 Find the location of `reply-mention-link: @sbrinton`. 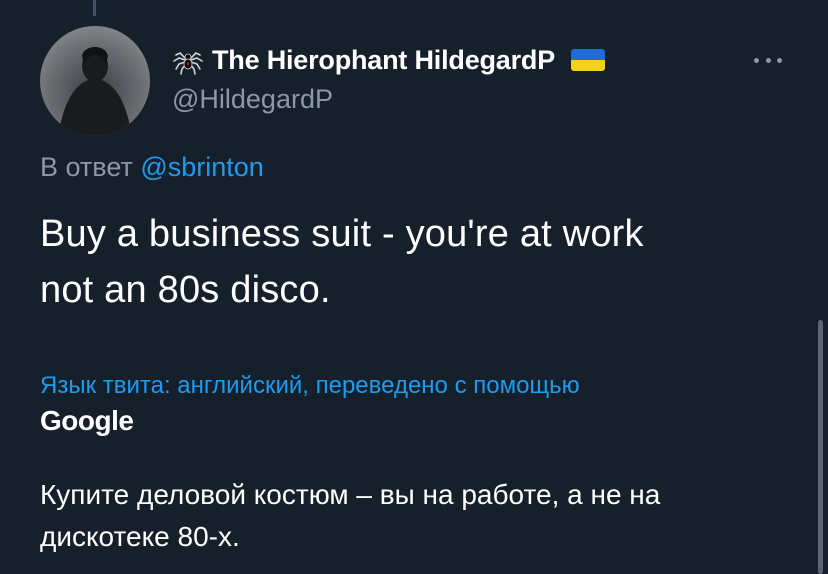

reply-mention-link: @sbrinton is located at coordinates (201, 167).